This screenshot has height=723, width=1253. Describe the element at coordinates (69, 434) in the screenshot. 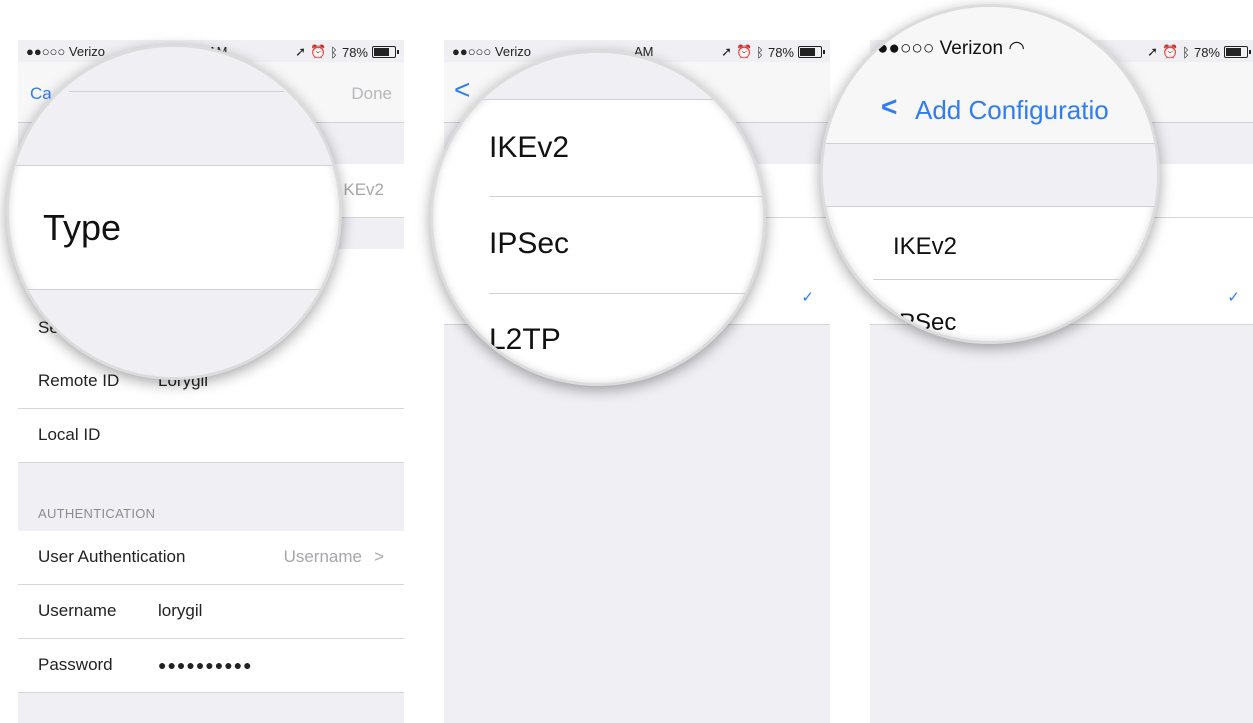

I see `local-id-label: Local ID` at that location.